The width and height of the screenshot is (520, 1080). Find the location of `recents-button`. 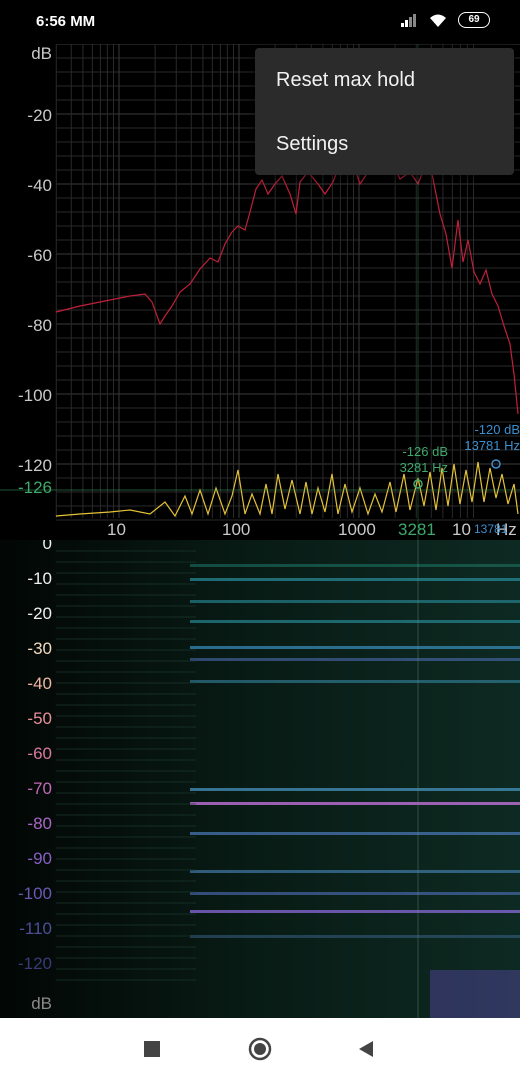

recents-button is located at coordinates (152, 1049).